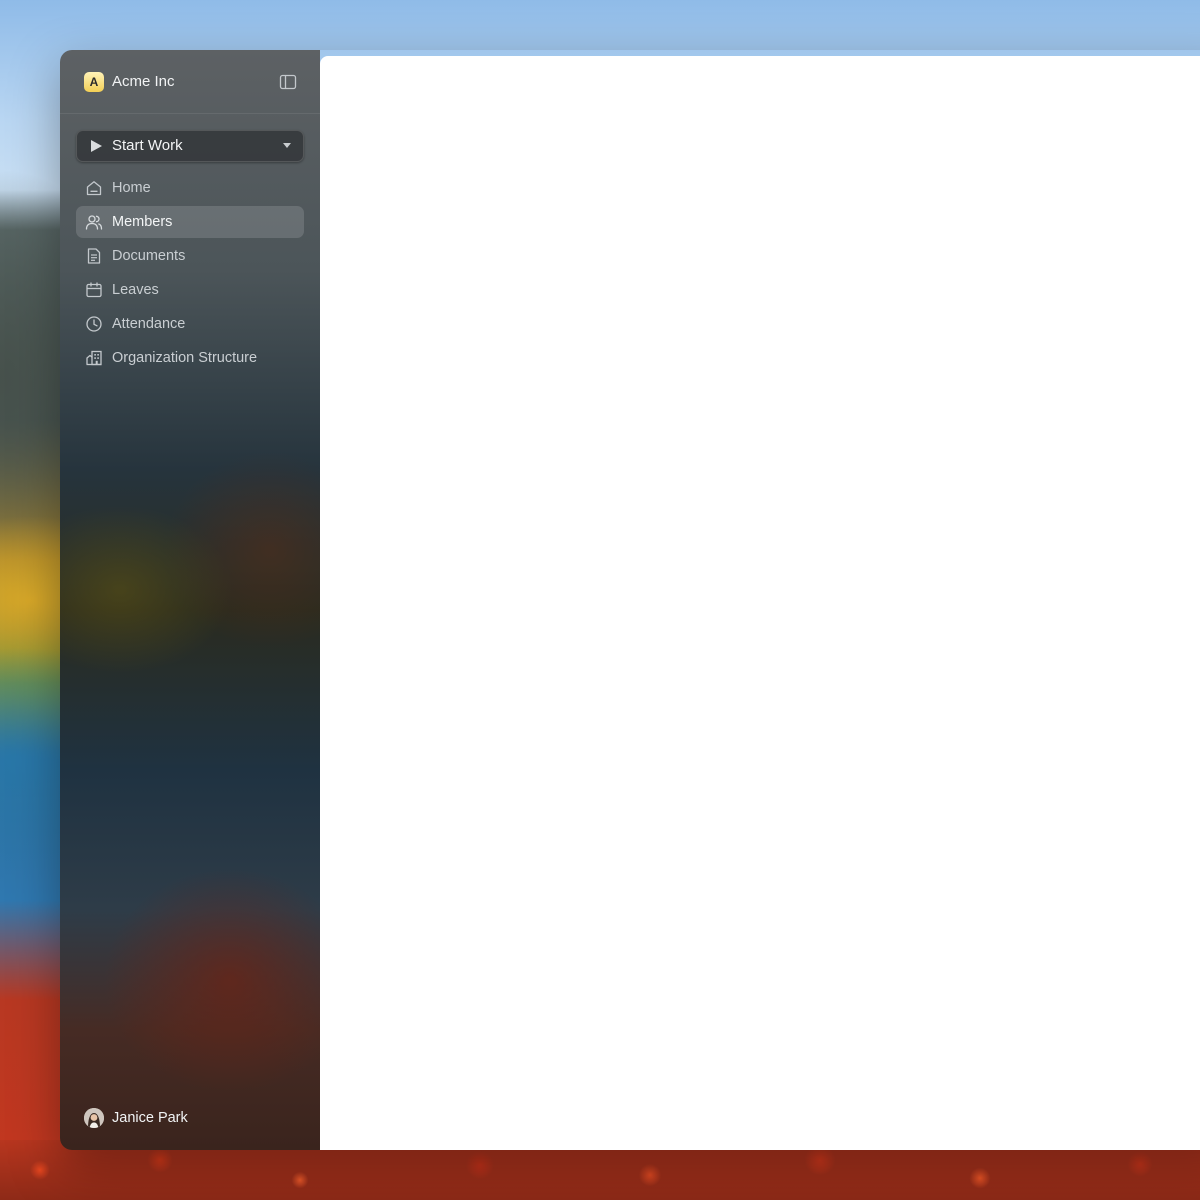 This screenshot has width=1200, height=1200. What do you see at coordinates (143, 82) in the screenshot?
I see `org-name: Acme Inc` at bounding box center [143, 82].